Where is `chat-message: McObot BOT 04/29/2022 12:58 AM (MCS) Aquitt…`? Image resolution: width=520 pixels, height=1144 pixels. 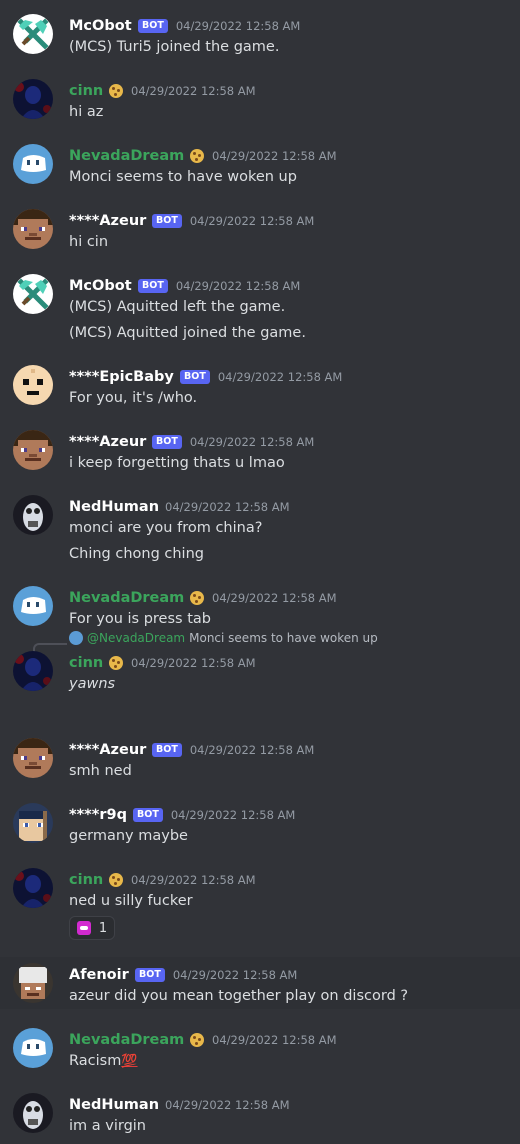 chat-message: McObot BOT 04/29/2022 12:58 AM (MCS) Aquitt… is located at coordinates (260, 307).